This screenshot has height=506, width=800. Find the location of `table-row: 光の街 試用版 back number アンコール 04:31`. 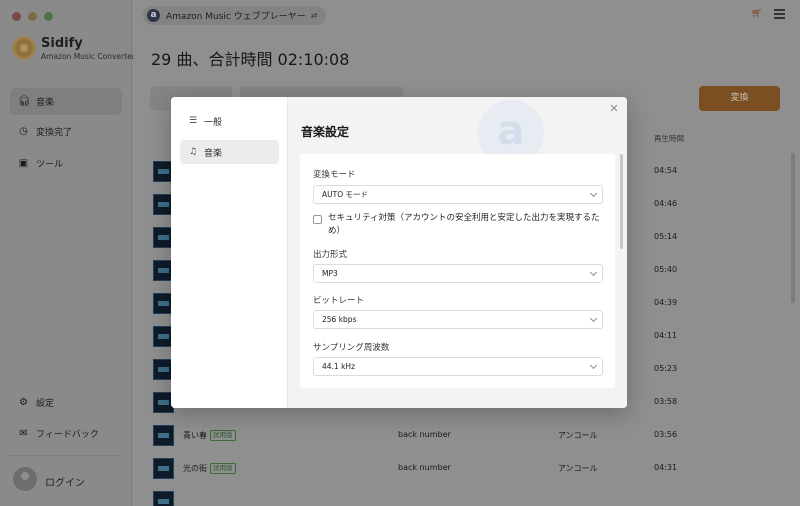

table-row: 光の街 試用版 back number アンコール 04:31 is located at coordinates (453, 468).